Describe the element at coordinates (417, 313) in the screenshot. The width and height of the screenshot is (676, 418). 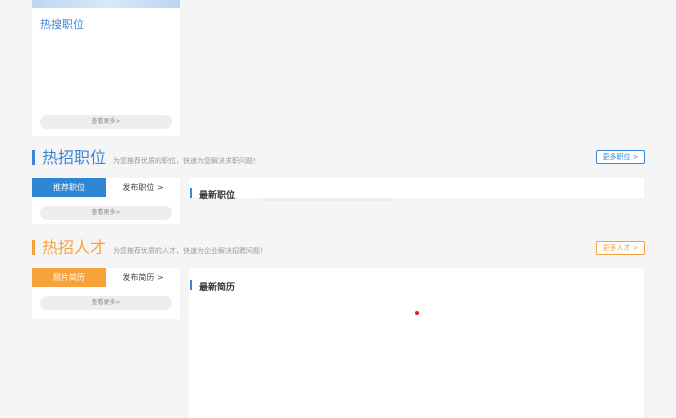
I see `loading-dot-icon` at that location.